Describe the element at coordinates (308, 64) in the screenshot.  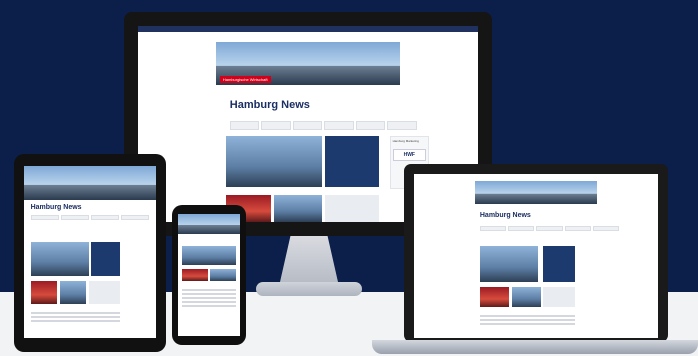
I see `hero-image: Hamburgische Wirtschaft` at that location.